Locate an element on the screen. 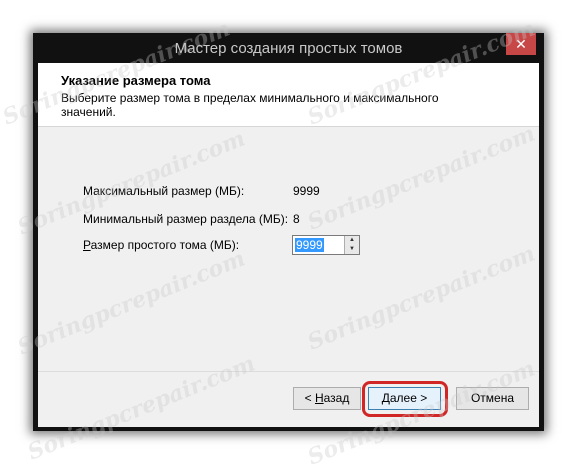 Image resolution: width=577 pixels, height=471 pixels. back-button: < Назад is located at coordinates (327, 398).